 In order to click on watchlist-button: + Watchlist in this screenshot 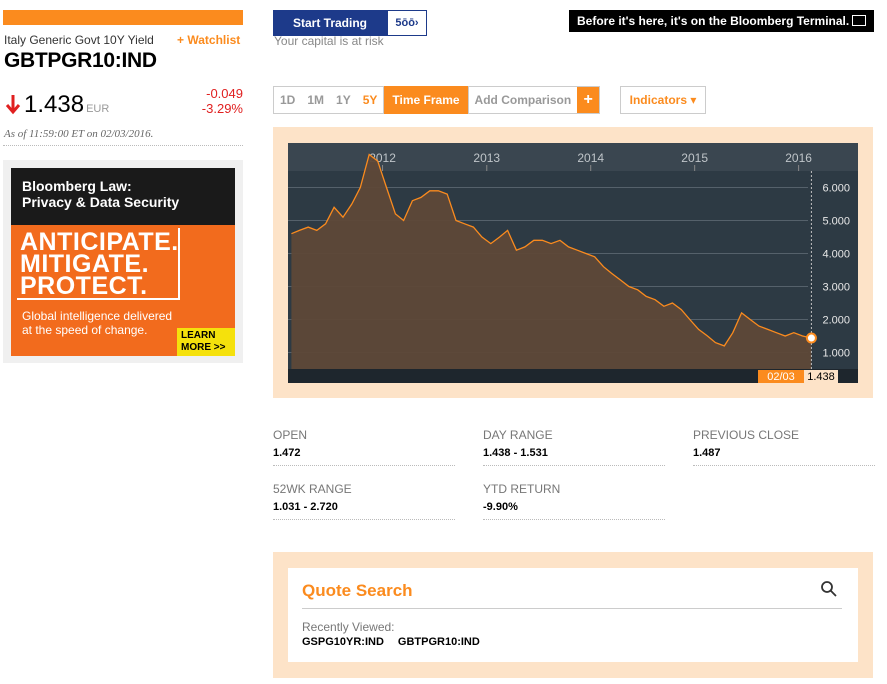, I will do `click(208, 40)`.